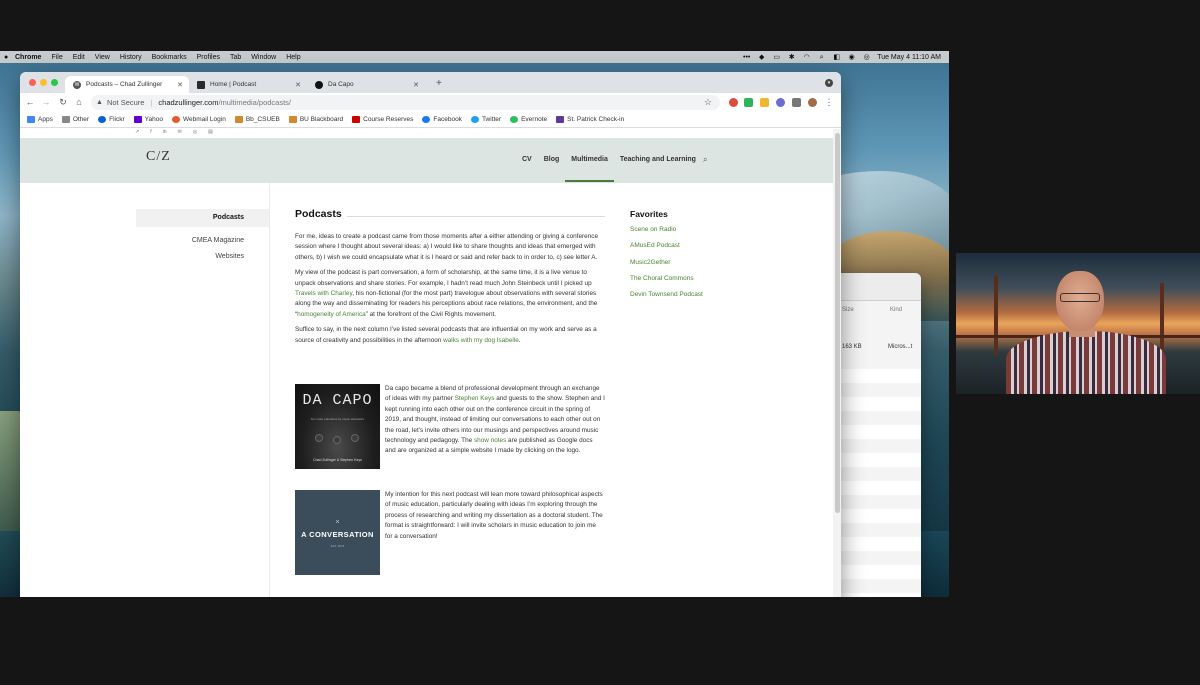 The width and height of the screenshot is (1200, 685). Describe the element at coordinates (202, 241) in the screenshot. I see `subnav-cmea-magazine: CMEA Magazine` at that location.